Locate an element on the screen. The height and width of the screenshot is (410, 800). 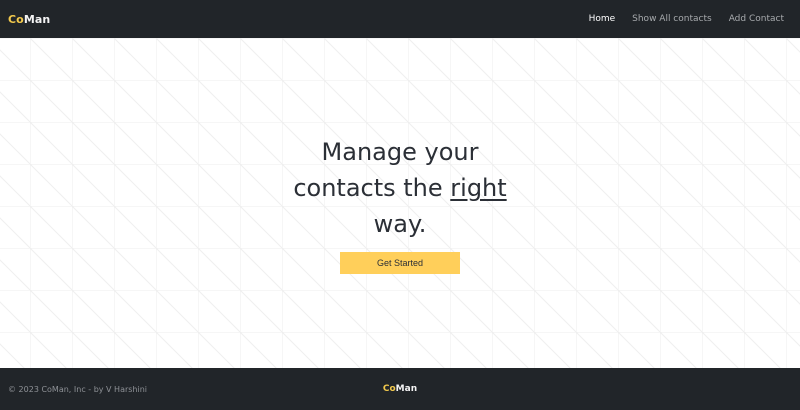
footer-brand: CoMan is located at coordinates (400, 389).